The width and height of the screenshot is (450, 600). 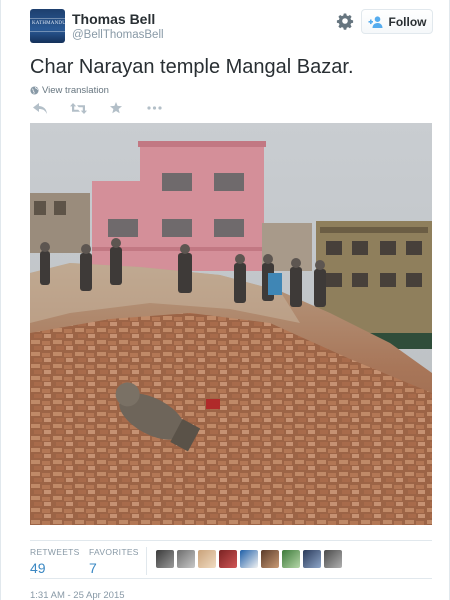 What do you see at coordinates (93, 568) in the screenshot?
I see `favorites-count: 7` at bounding box center [93, 568].